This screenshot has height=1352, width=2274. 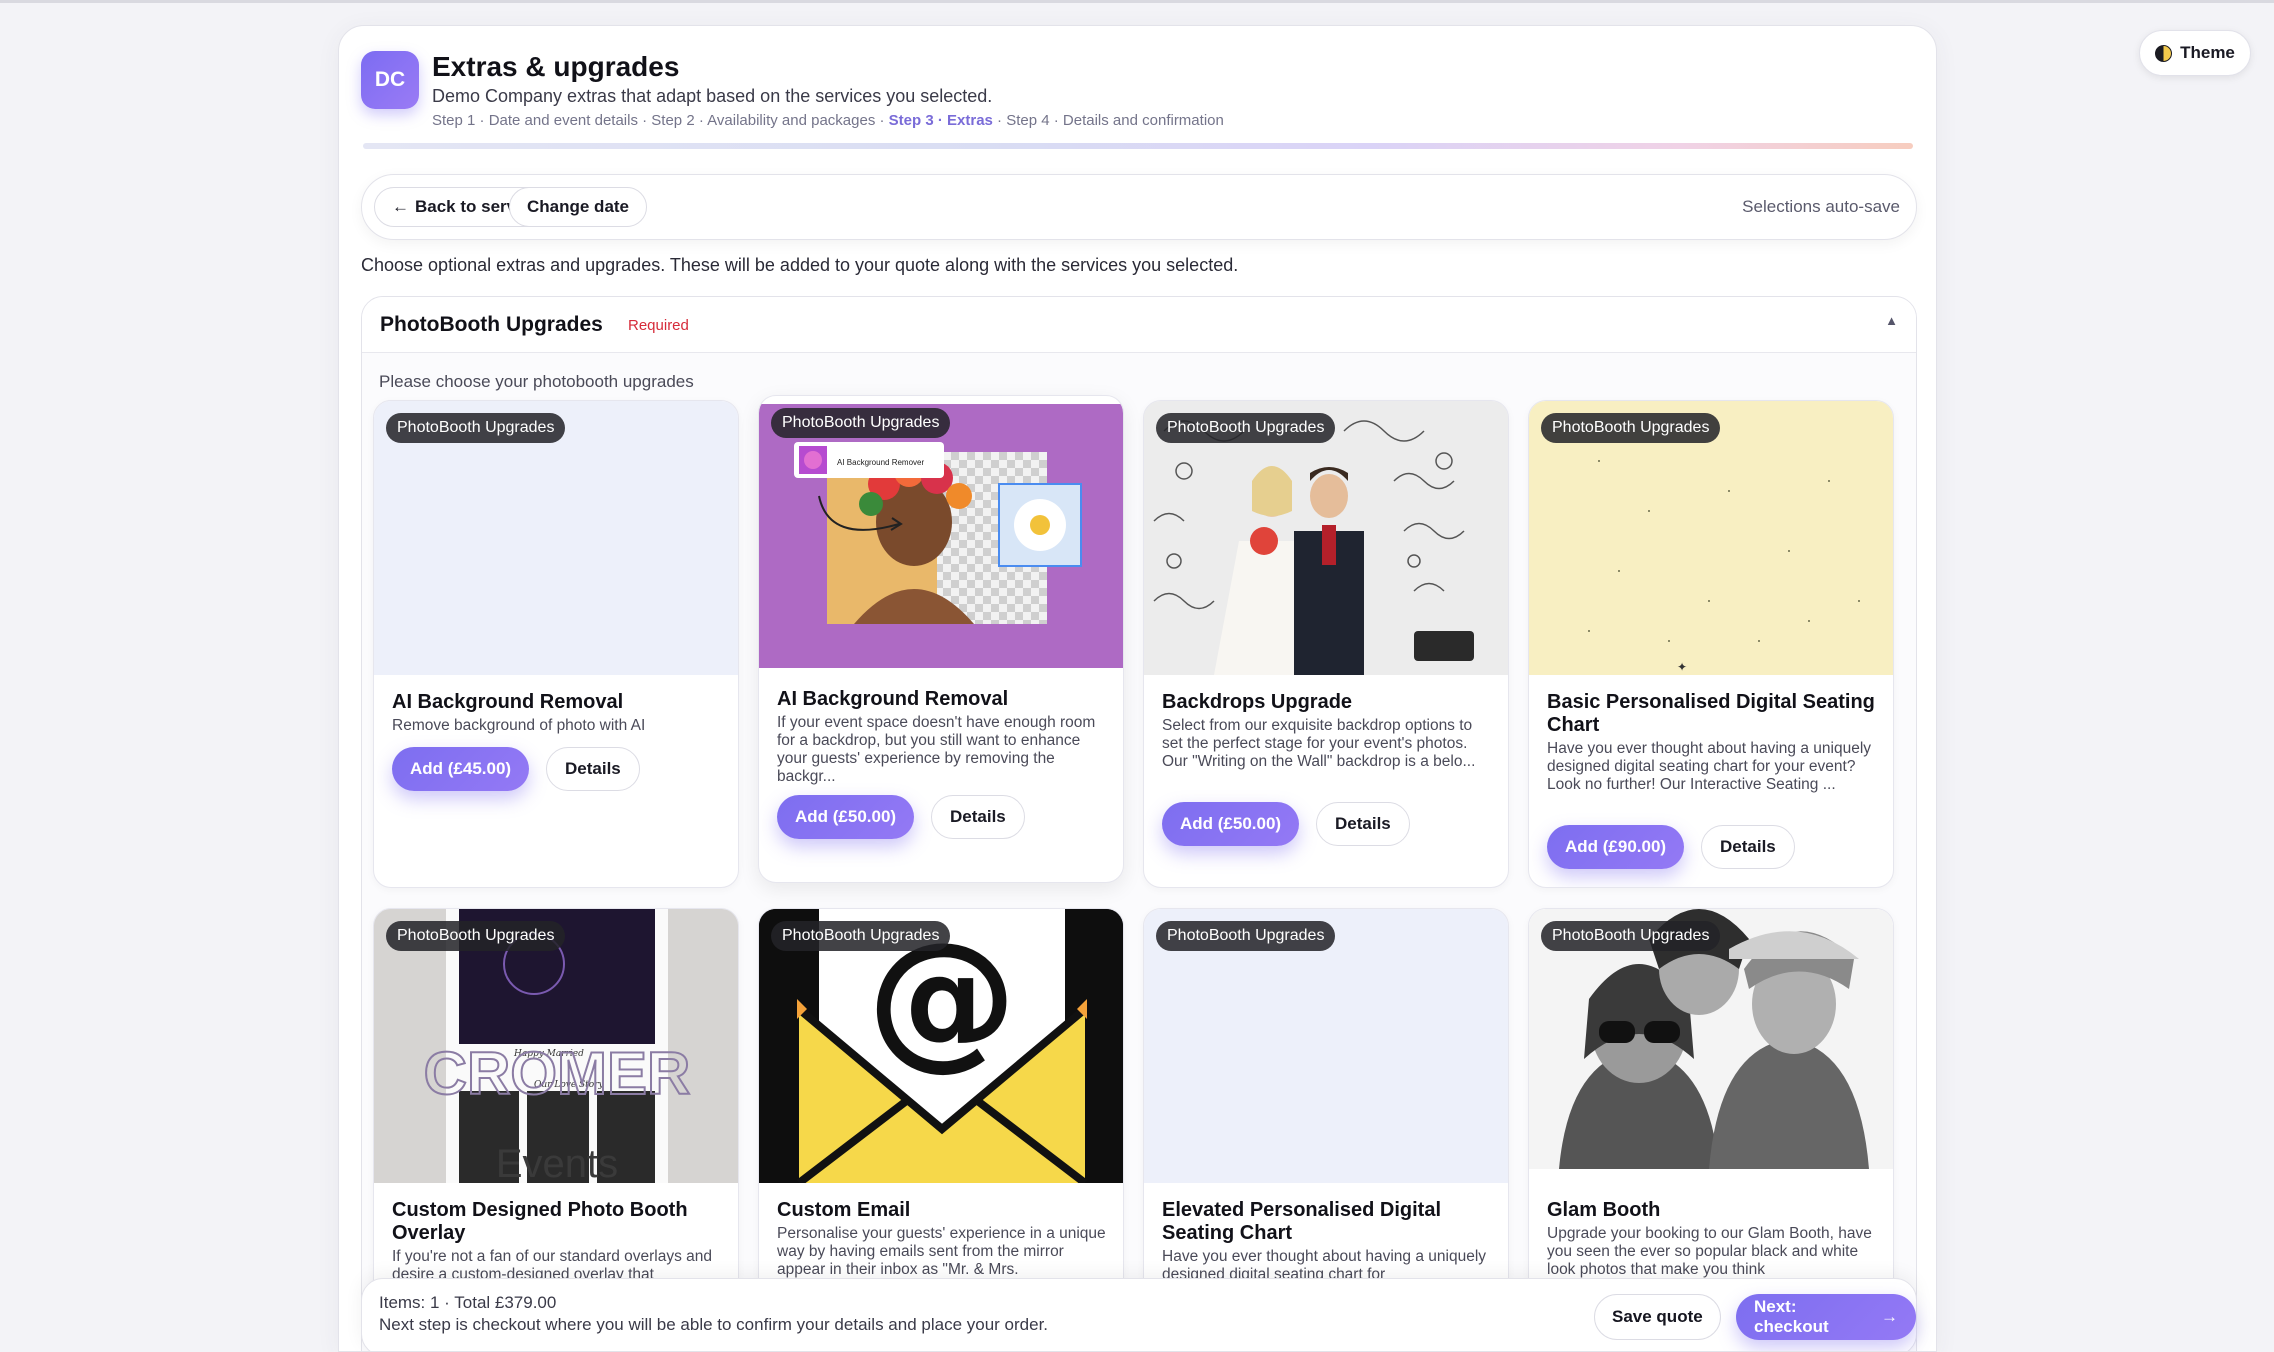 I want to click on change-date-button: Change date, so click(x=578, y=207).